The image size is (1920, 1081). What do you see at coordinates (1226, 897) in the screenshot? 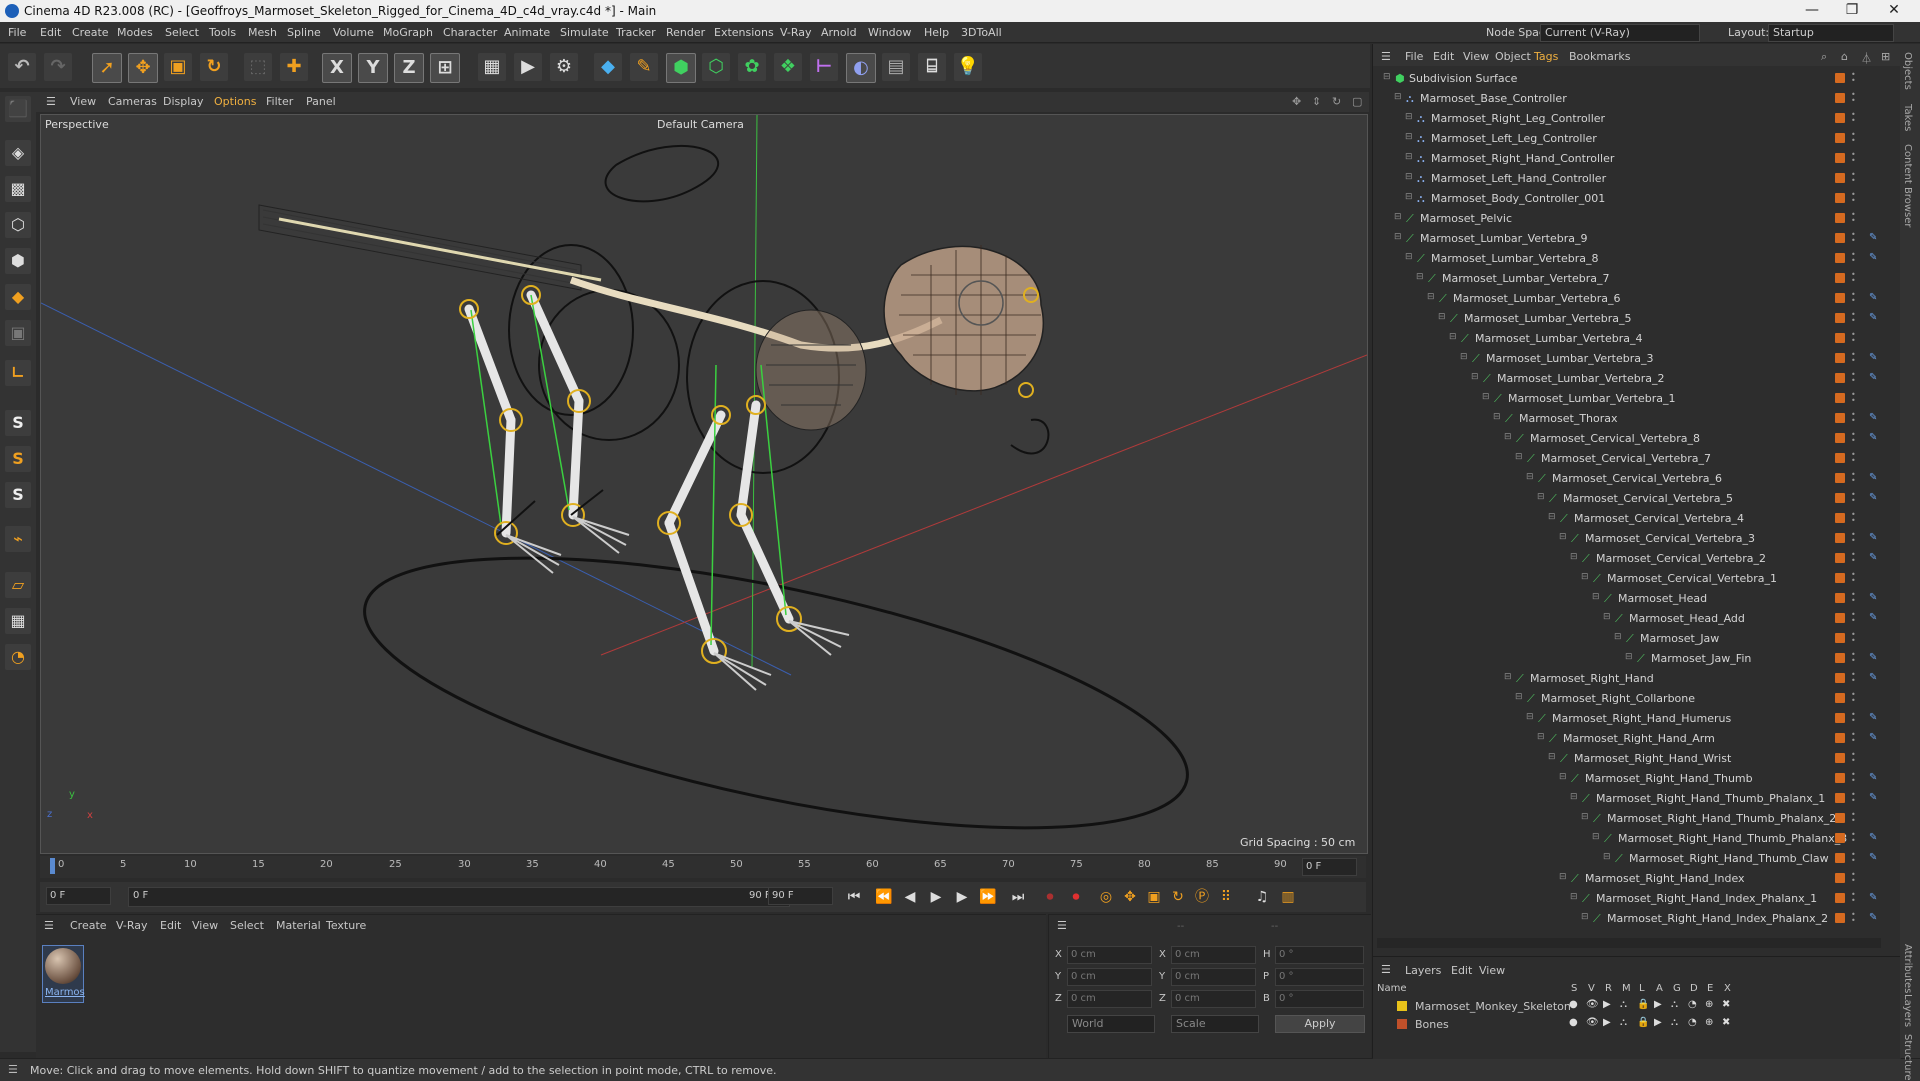
I see `point-level-key-icon: ⠿` at bounding box center [1226, 897].